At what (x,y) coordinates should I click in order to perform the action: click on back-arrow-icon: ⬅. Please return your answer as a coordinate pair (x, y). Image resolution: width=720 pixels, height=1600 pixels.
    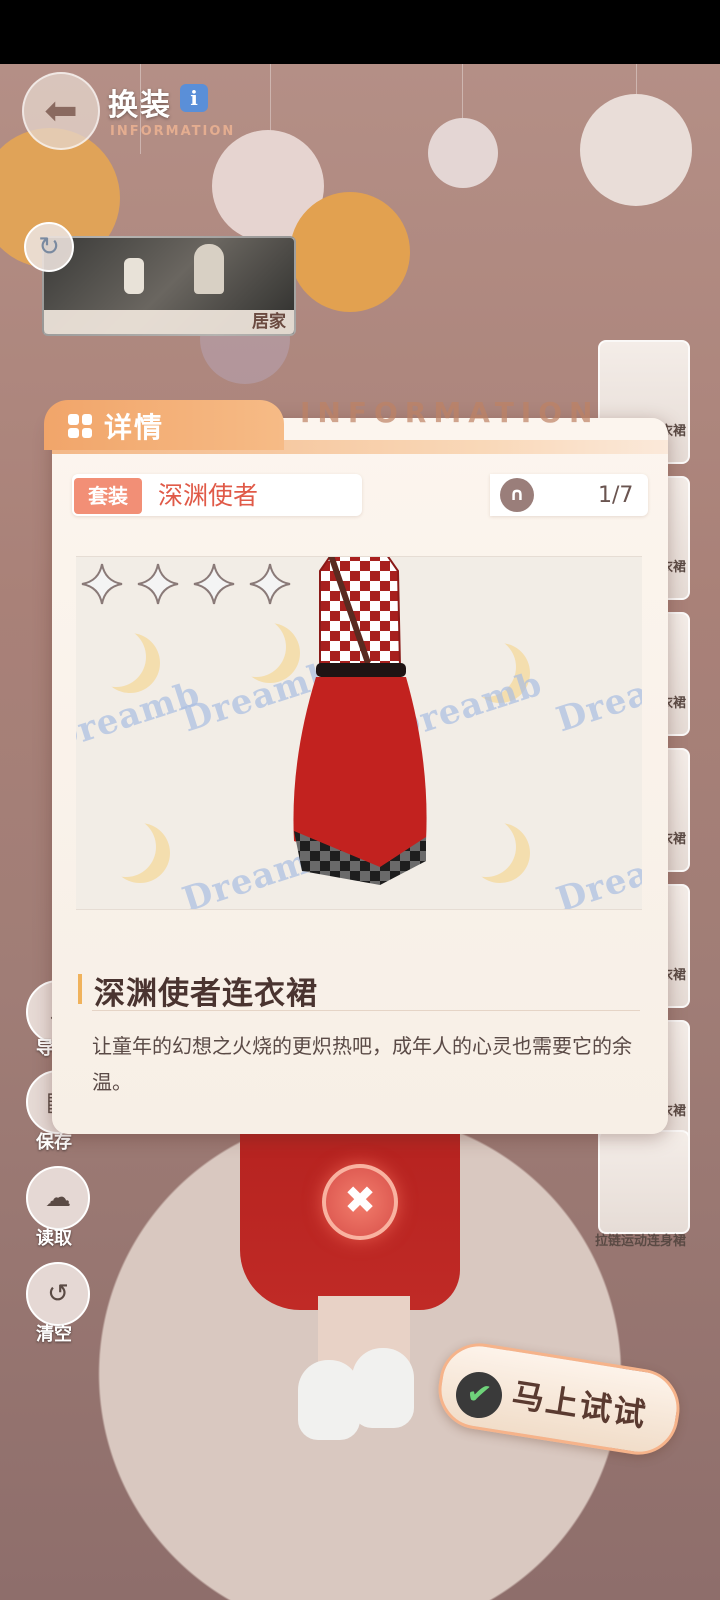
    Looking at the image, I should click on (61, 111).